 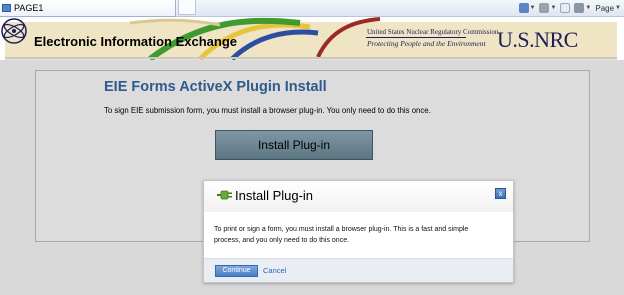 I want to click on dialog-header: Install Plug-in x, so click(x=358, y=196).